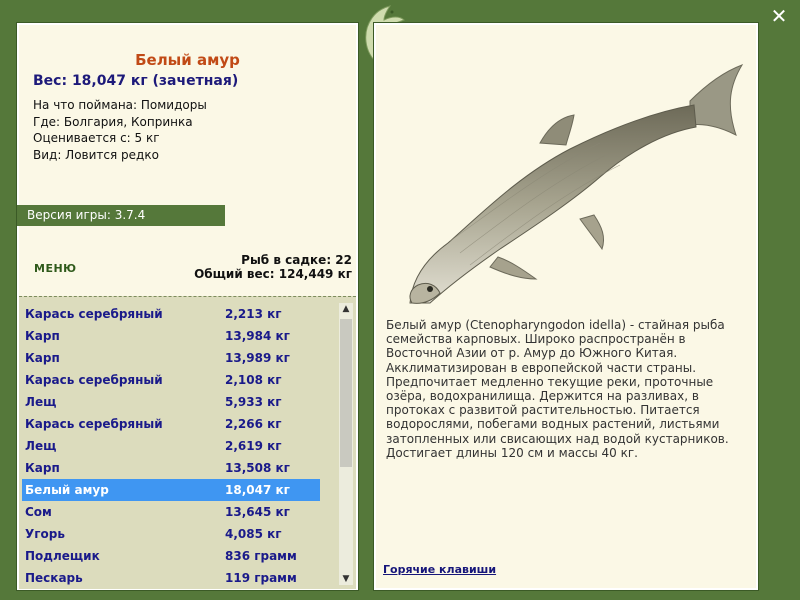 The width and height of the screenshot is (800, 600). I want to click on catch-row: Белый амур 18,047 кг, so click(171, 490).